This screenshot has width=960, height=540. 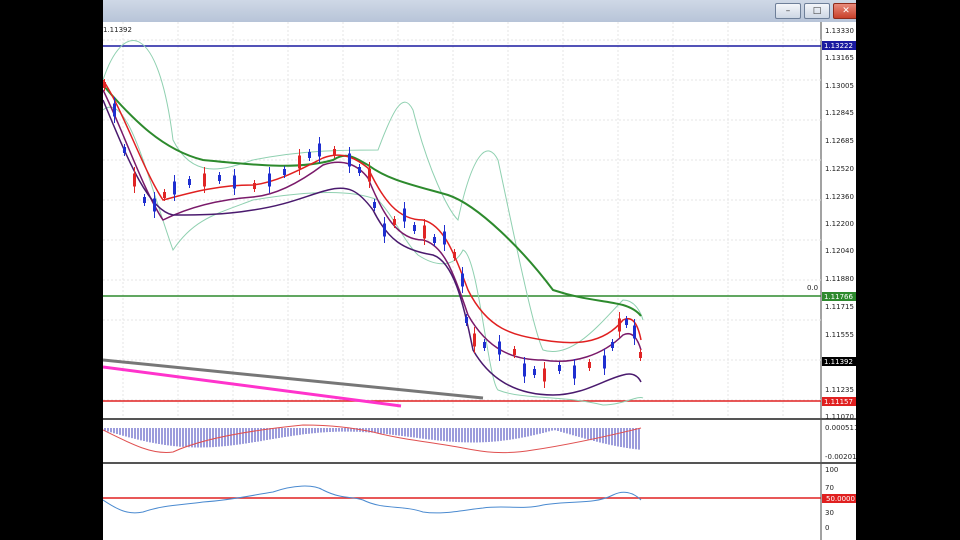 I want to click on osc-tick-30: 30, so click(x=829, y=513).